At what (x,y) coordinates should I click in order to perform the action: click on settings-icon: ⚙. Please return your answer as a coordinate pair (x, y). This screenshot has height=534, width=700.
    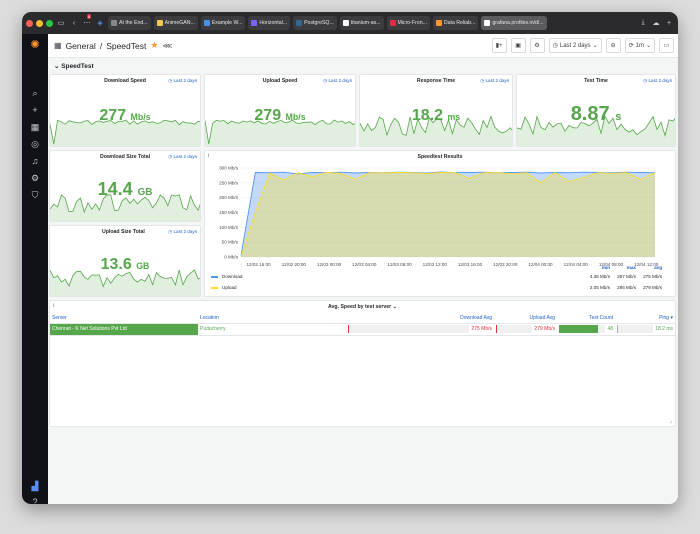
    Looking at the image, I should click on (537, 45).